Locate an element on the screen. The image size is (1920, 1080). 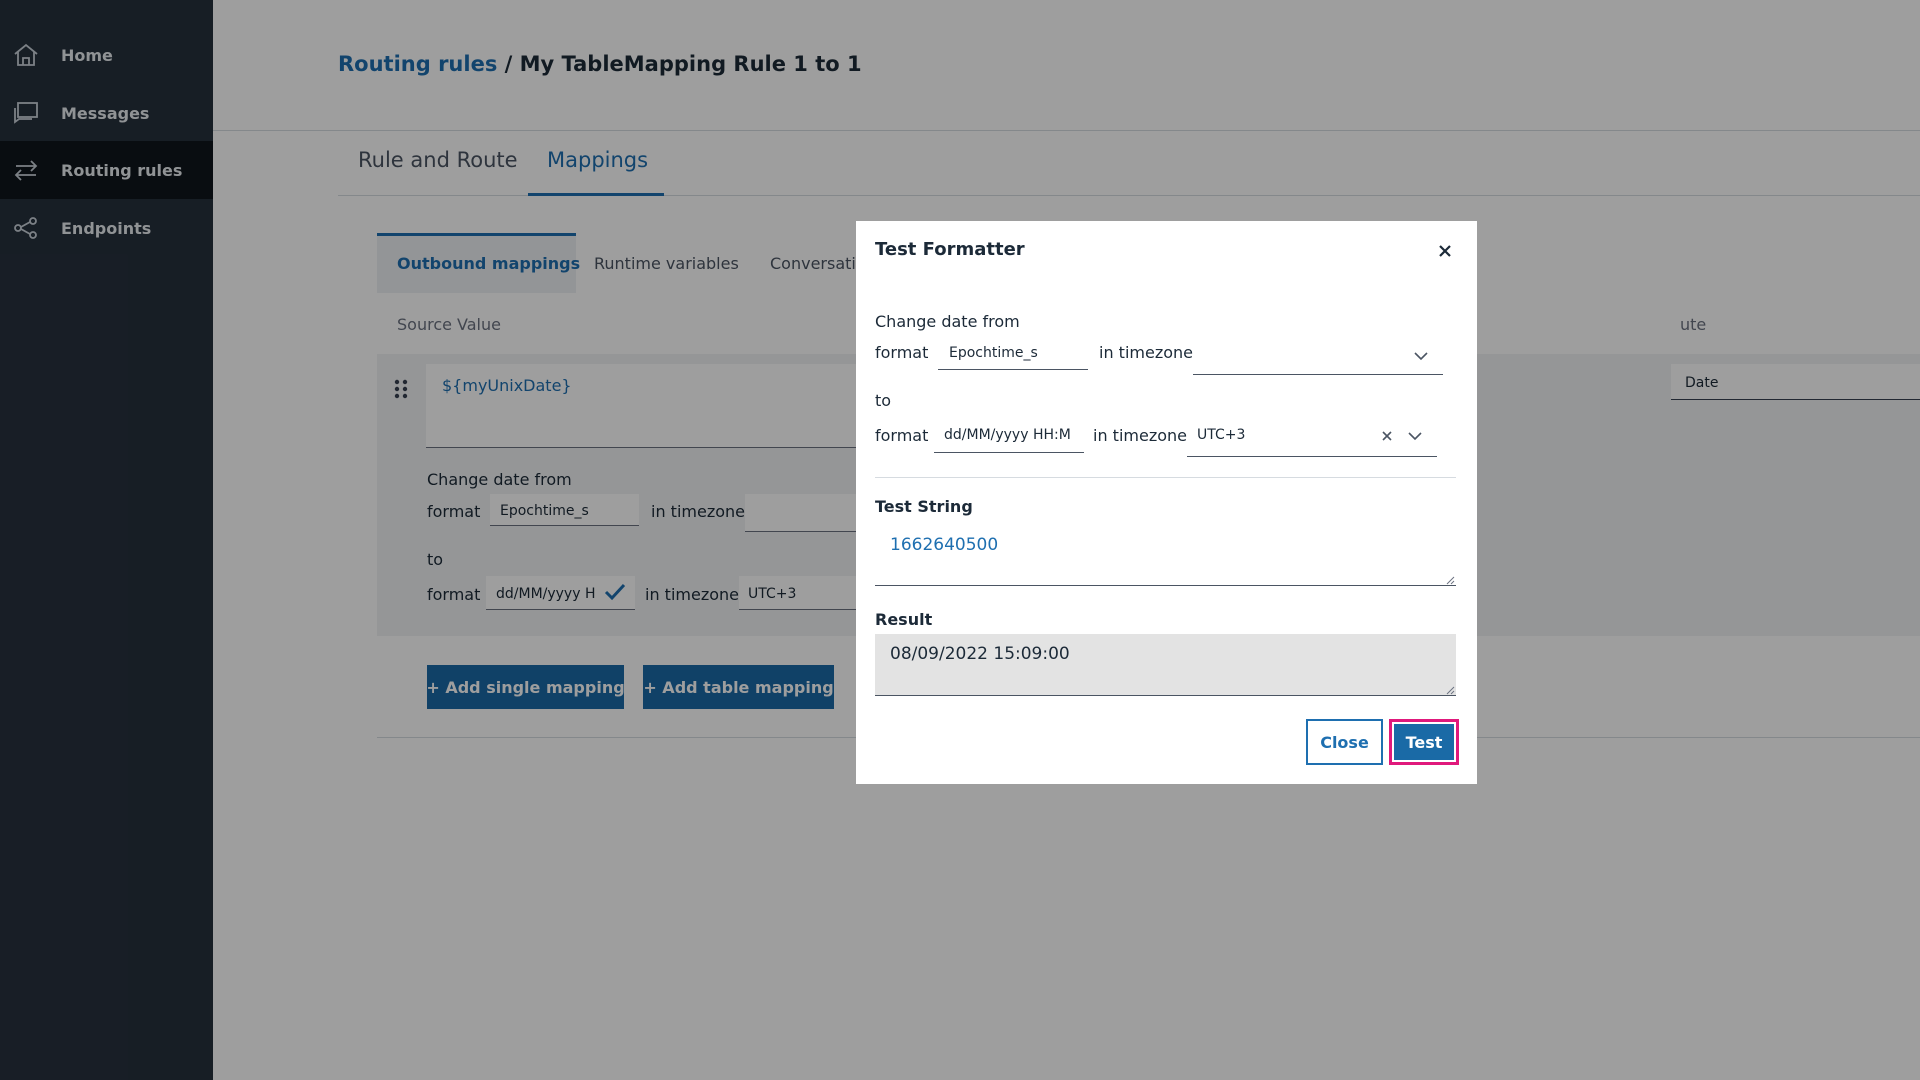
from-timezone-select is located at coordinates (1318, 355).